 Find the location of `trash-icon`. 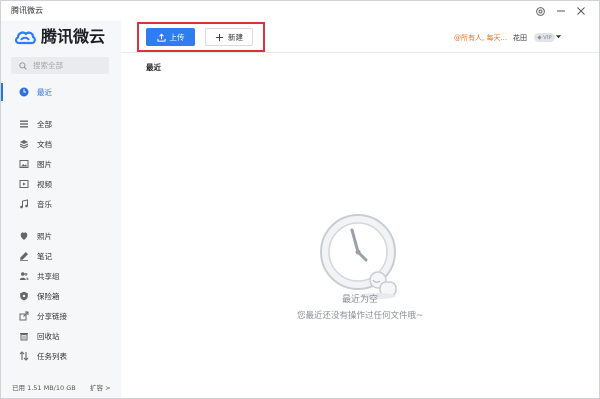

trash-icon is located at coordinates (24, 336).